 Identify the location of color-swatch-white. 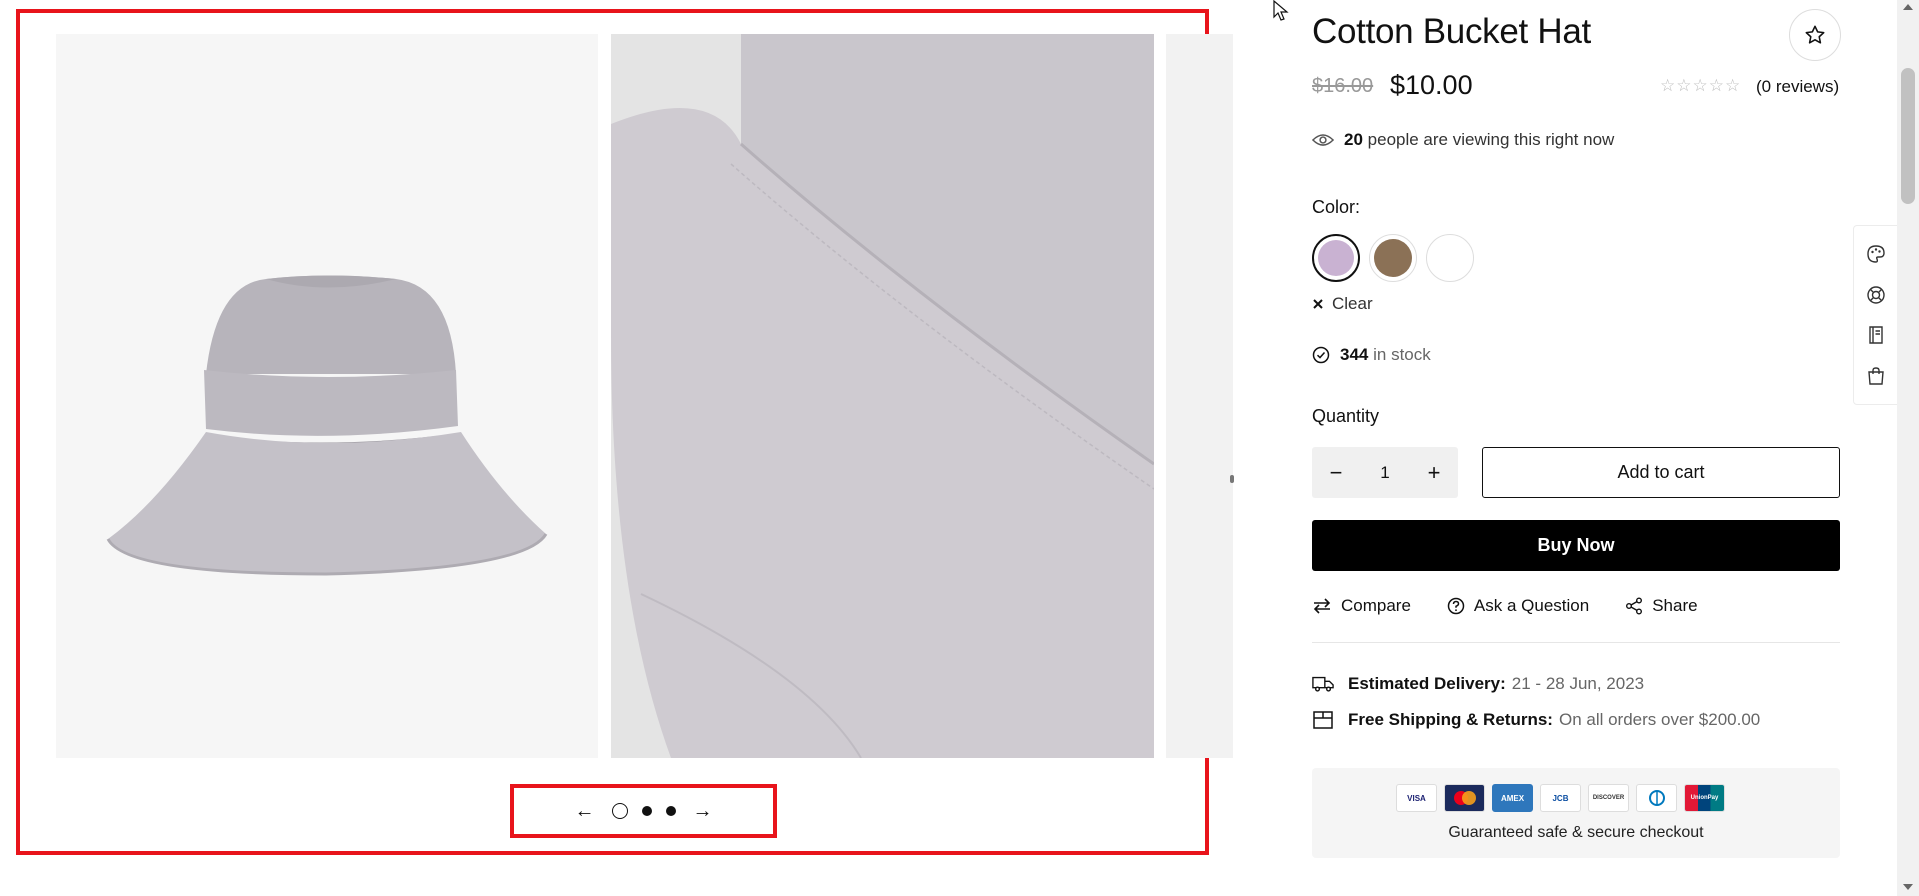
(1450, 258).